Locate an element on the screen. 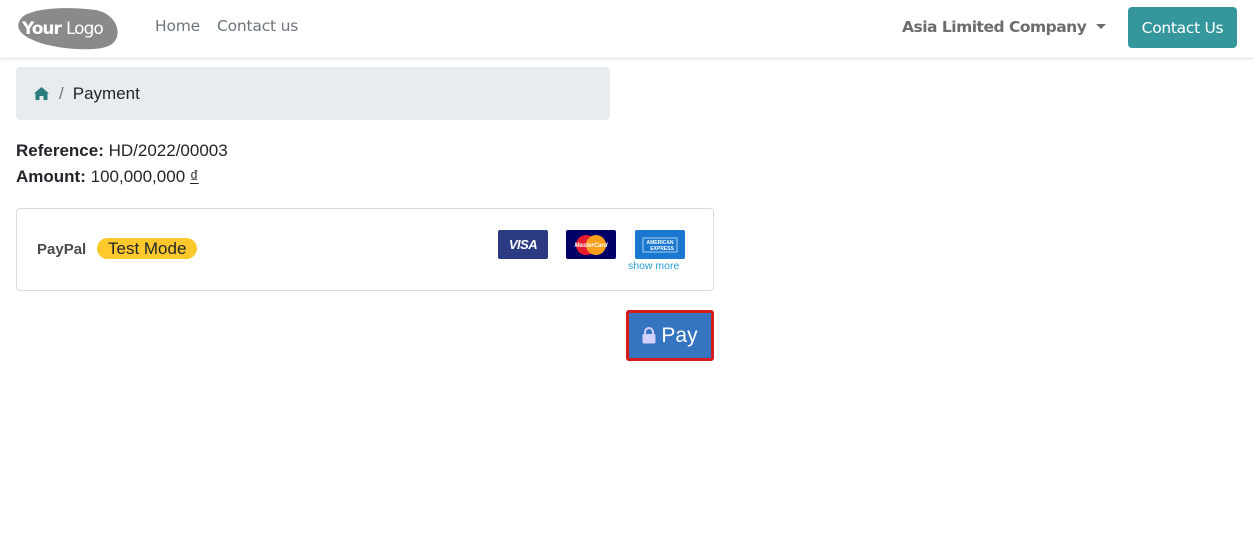 Image resolution: width=1254 pixels, height=541 pixels. company-logo: Your Logo is located at coordinates (68, 28).